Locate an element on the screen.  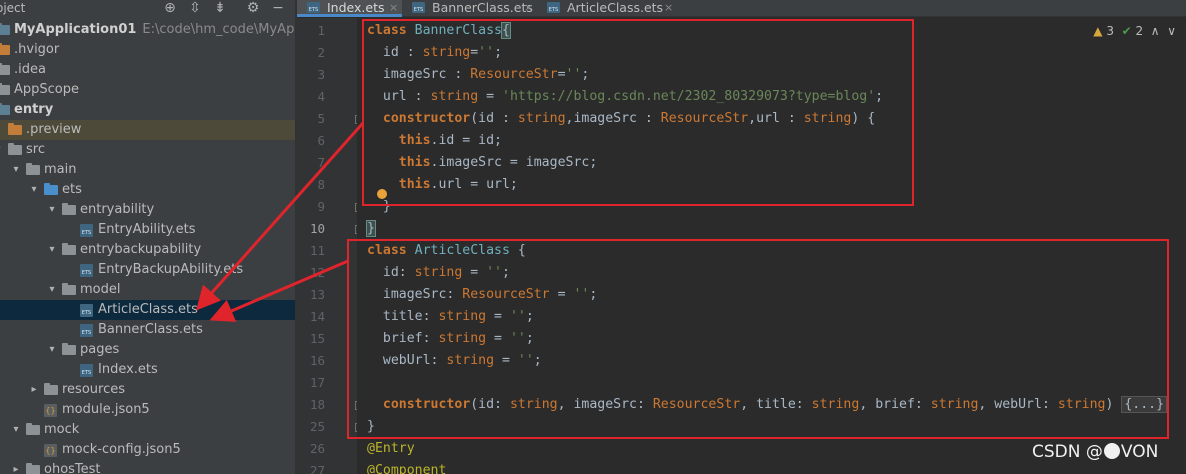
project-view-label: oject is located at coordinates (12, 8).